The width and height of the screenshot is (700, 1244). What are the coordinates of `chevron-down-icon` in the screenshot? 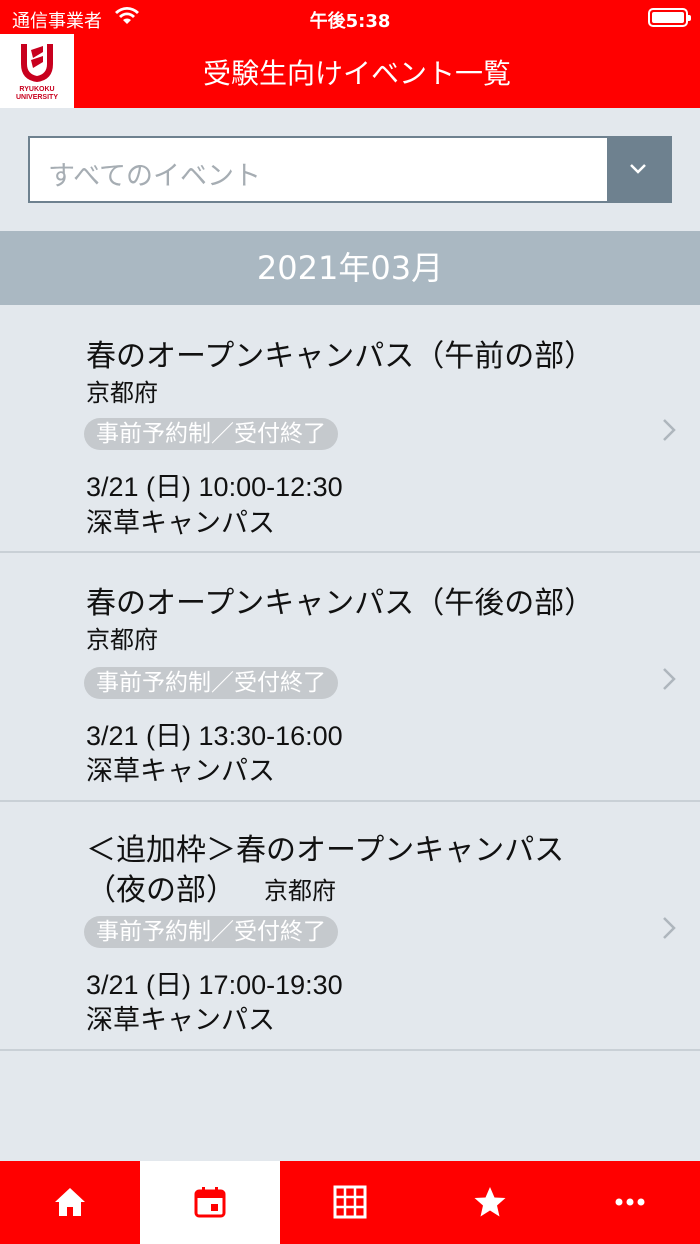 It's located at (638, 169).